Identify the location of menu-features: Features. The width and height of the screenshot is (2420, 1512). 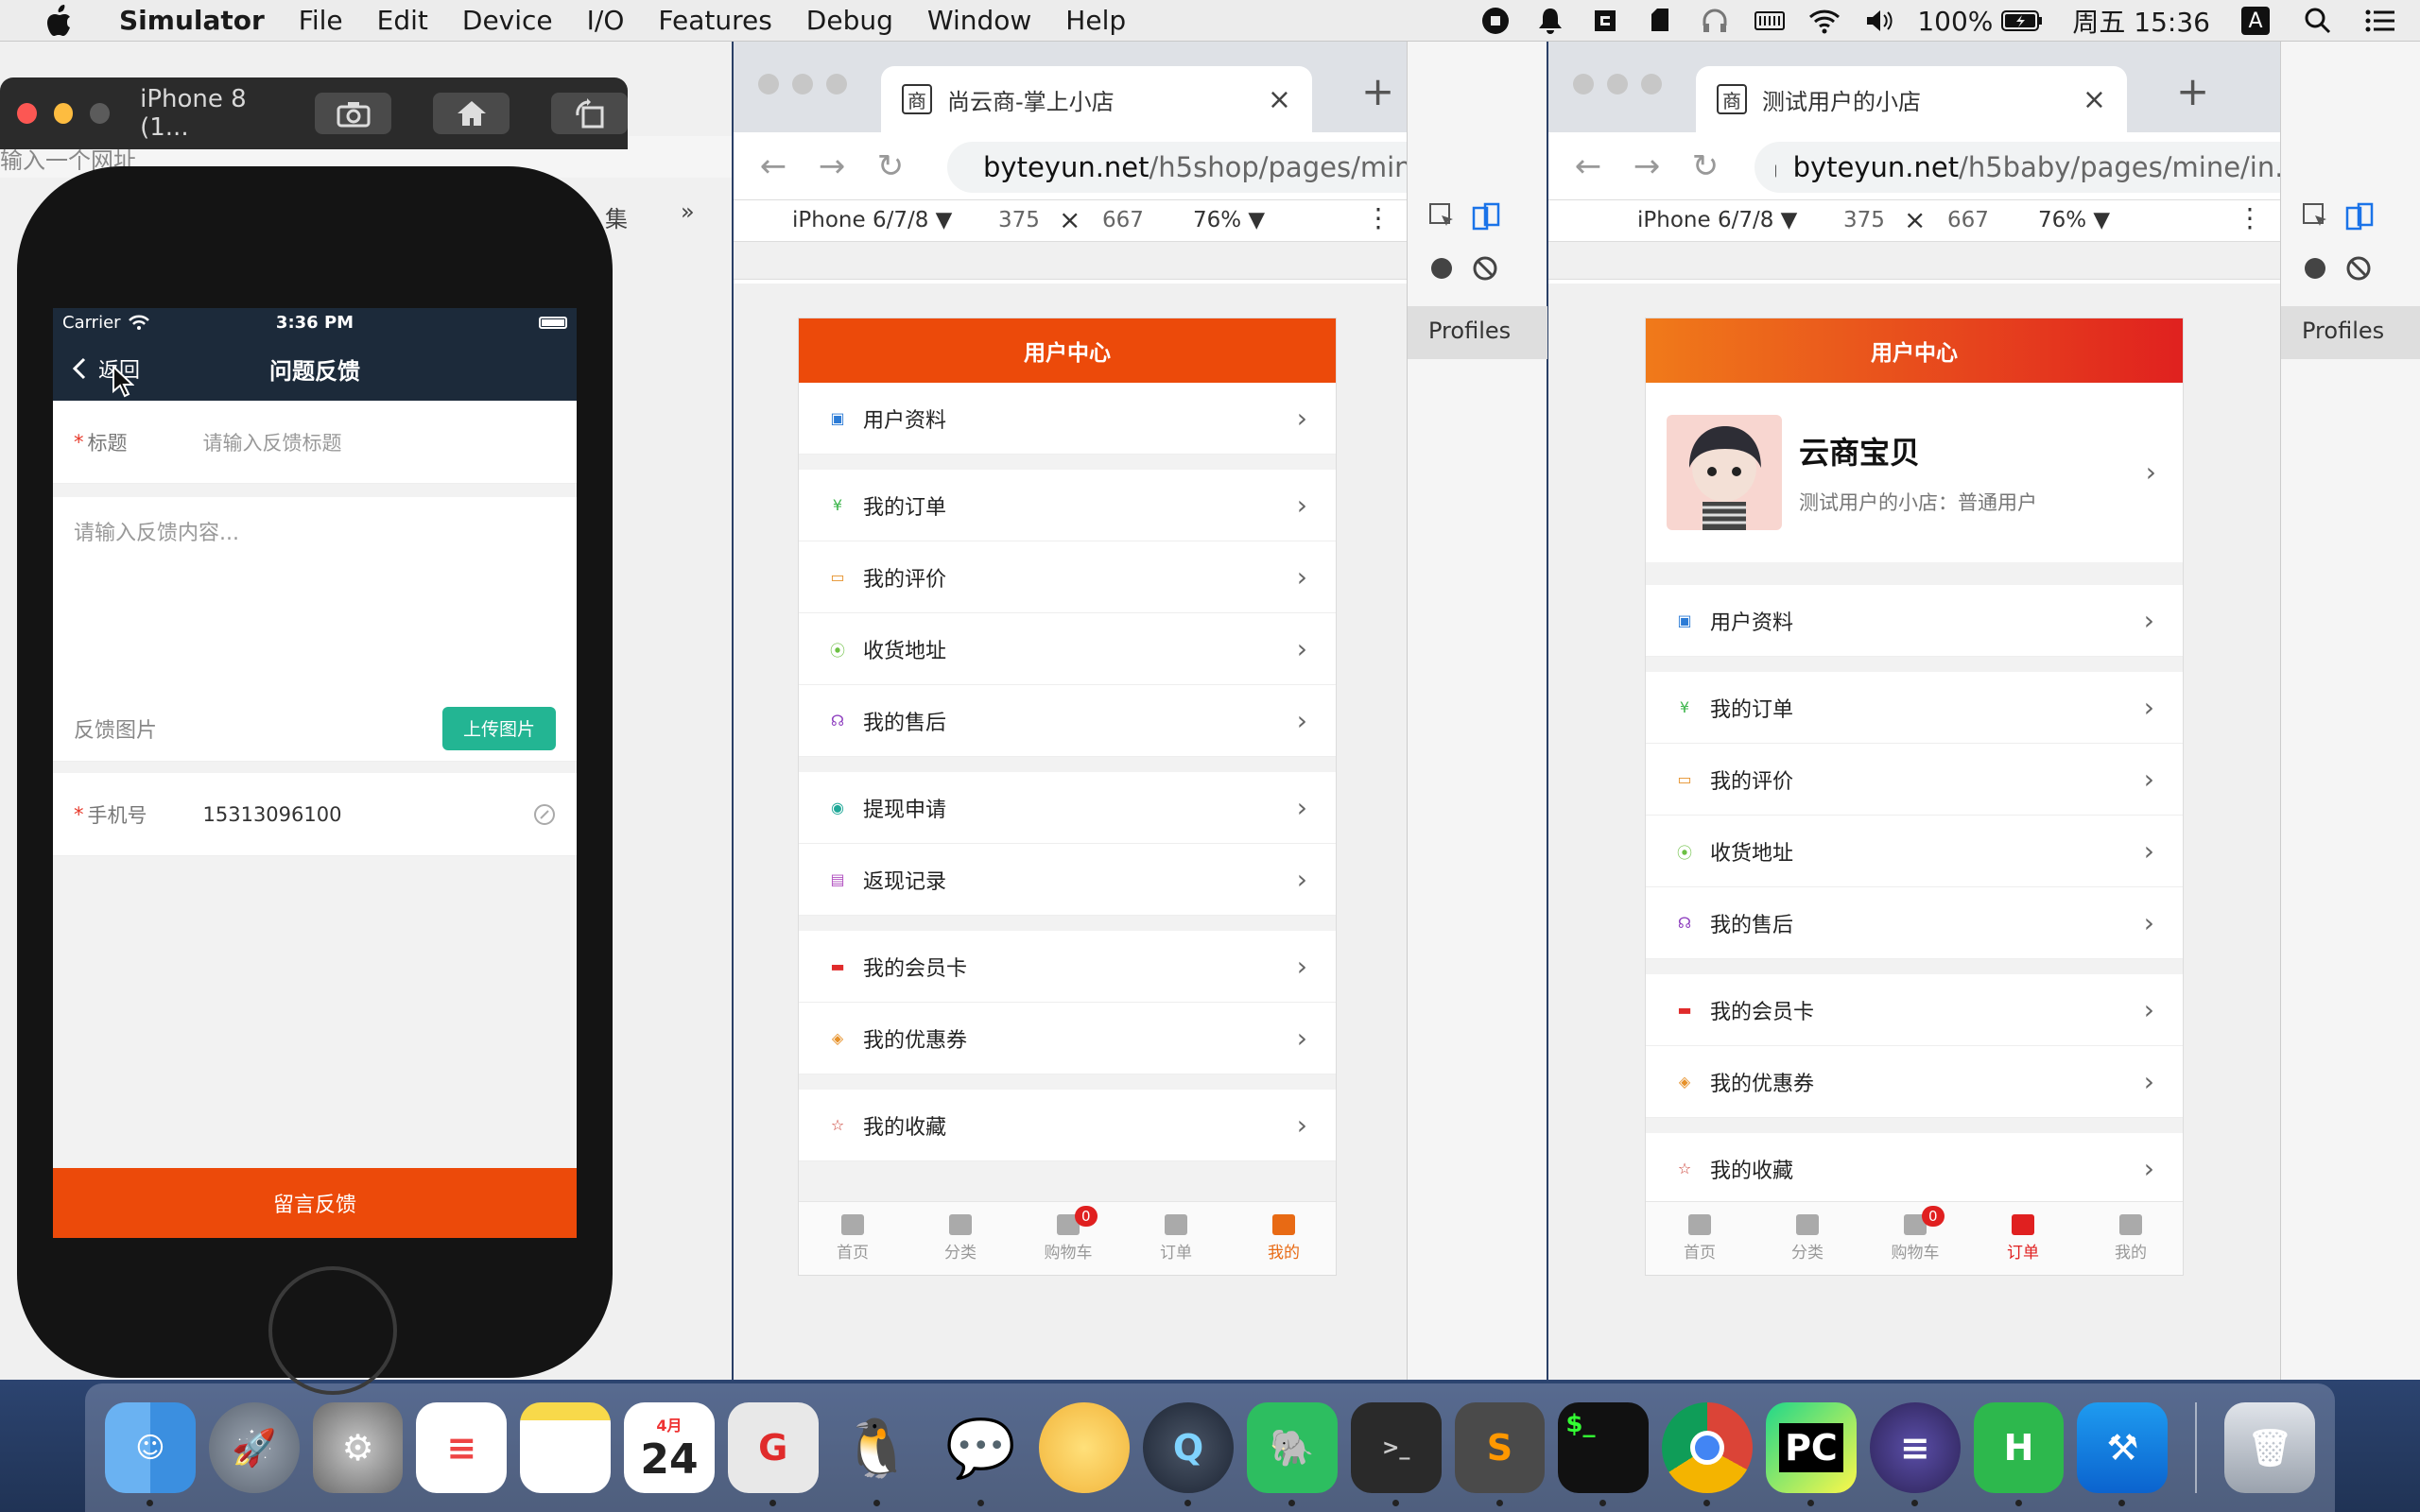
(714, 20).